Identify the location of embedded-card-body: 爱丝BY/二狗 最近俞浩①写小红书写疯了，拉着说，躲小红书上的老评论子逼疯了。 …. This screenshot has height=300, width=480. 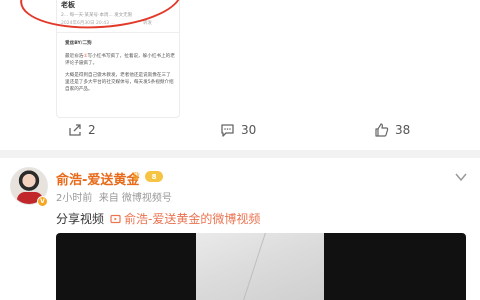
(120, 69).